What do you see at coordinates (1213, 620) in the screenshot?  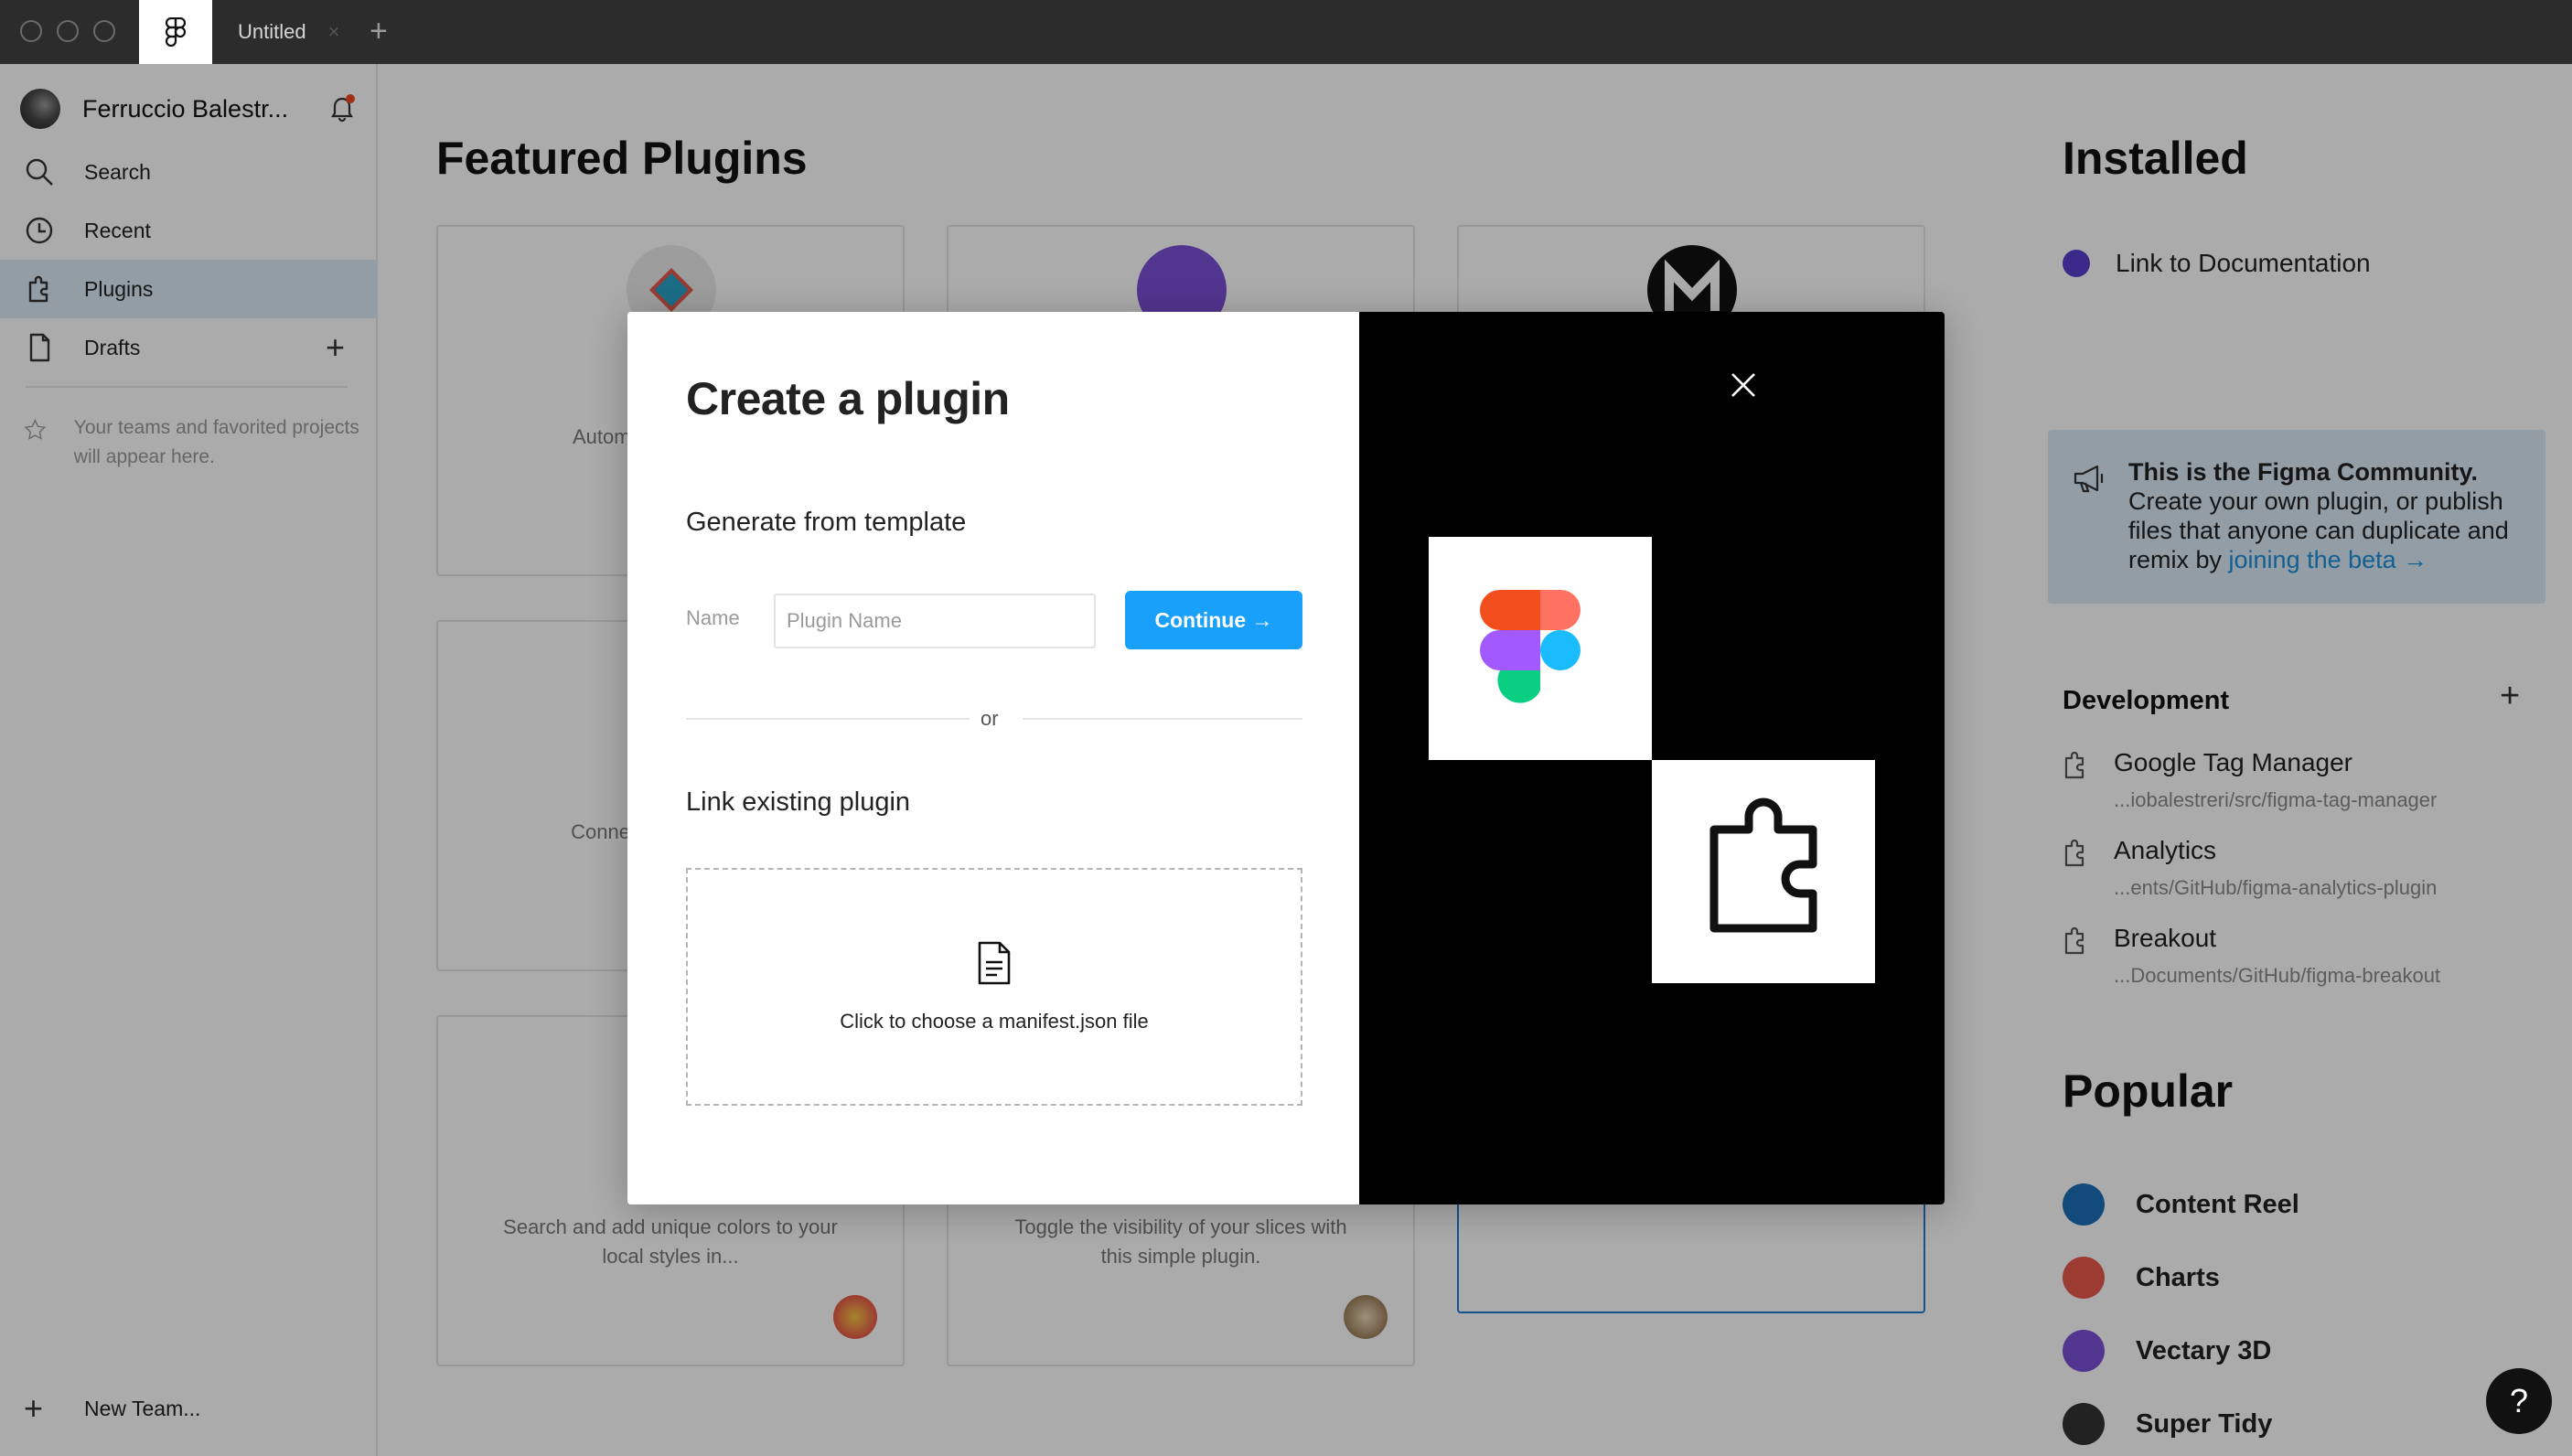 I see `continue-button: Continue →` at bounding box center [1213, 620].